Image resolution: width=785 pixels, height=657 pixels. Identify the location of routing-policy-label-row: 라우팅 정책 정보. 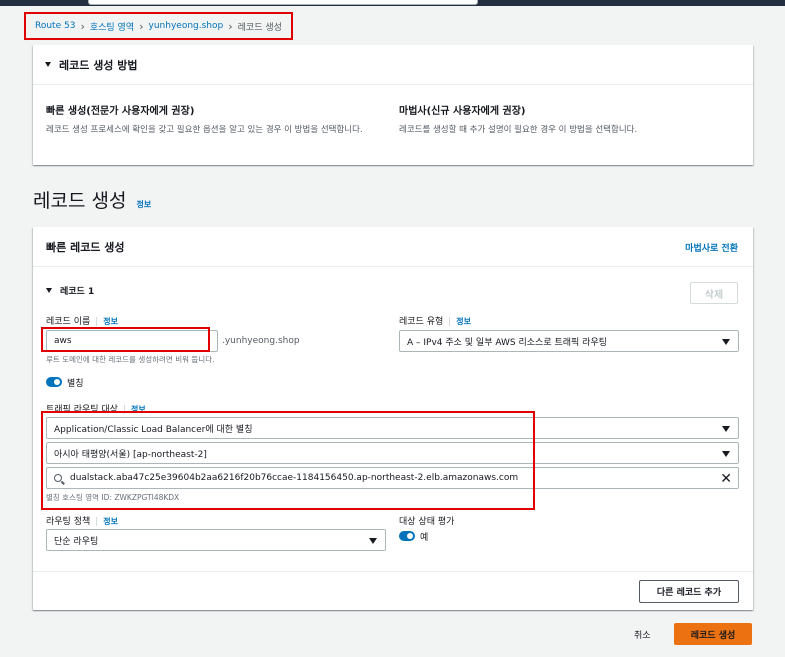
(82, 520).